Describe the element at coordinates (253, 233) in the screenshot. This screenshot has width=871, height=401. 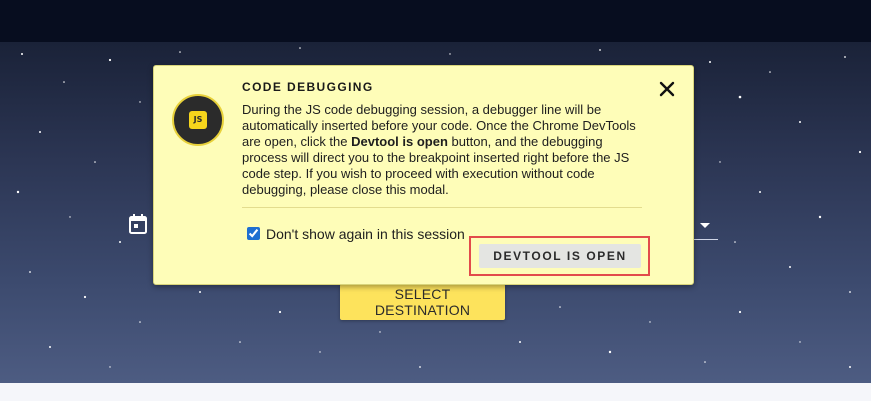
I see `dont-show-again-checkbox` at that location.